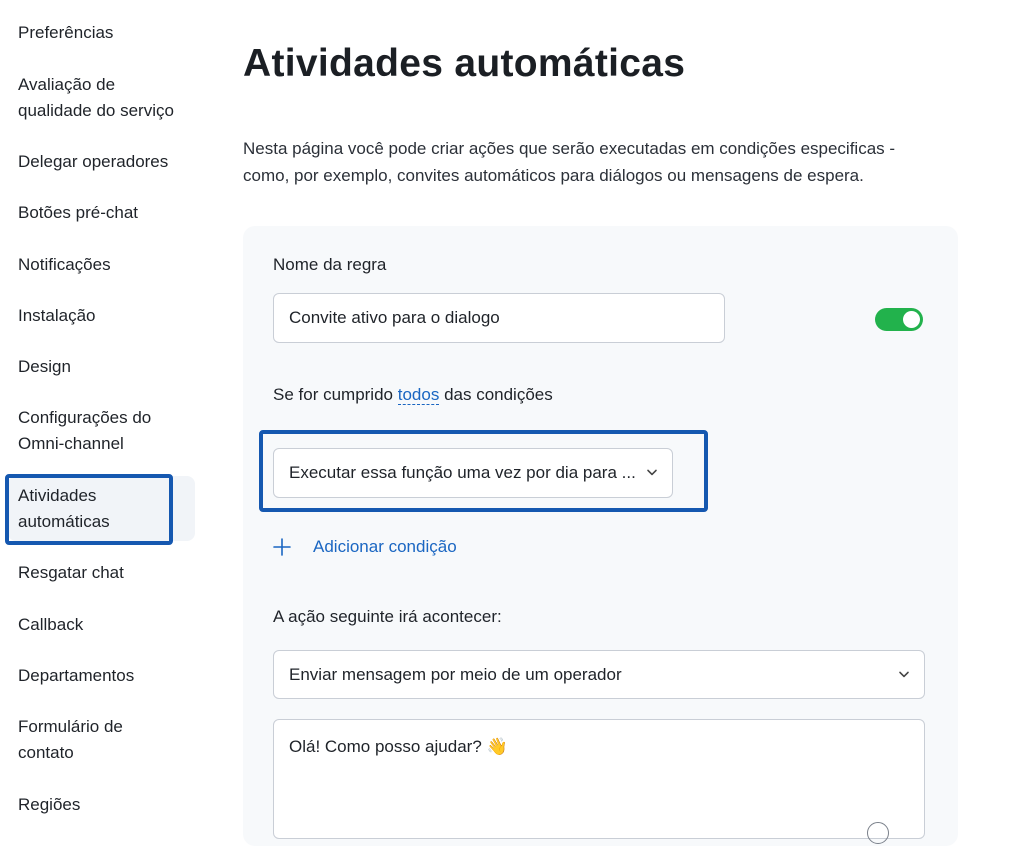 The width and height of the screenshot is (1017, 846). Describe the element at coordinates (282, 547) in the screenshot. I see `plus-icon` at that location.